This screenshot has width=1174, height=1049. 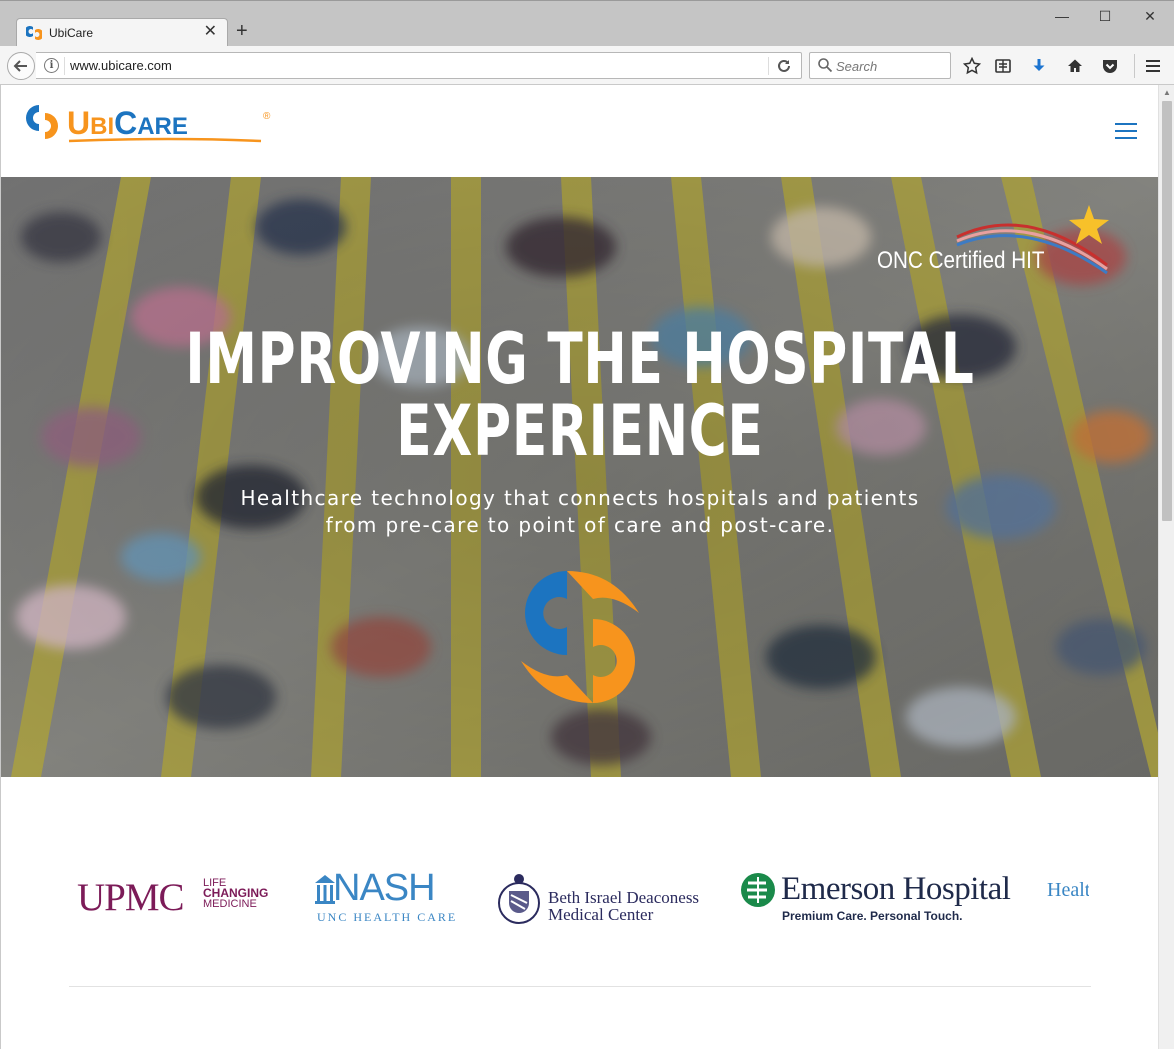 I want to click on url-text: www.ubicare.com, so click(x=121, y=65).